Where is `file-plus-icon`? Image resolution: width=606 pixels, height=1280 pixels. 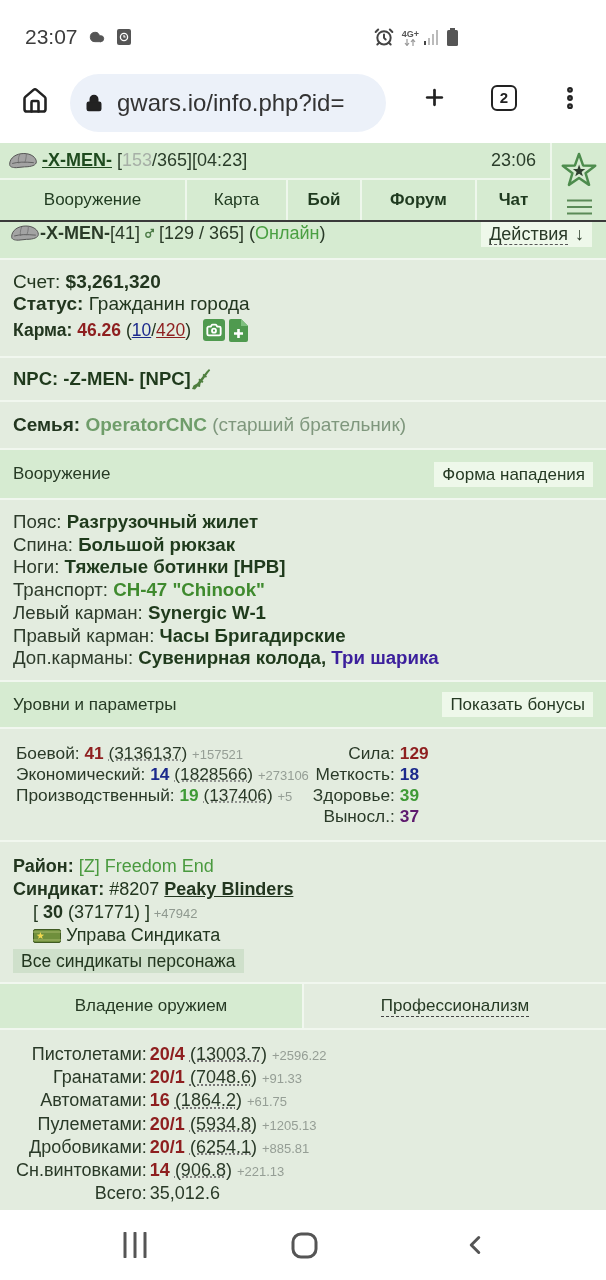
file-plus-icon is located at coordinates (239, 330).